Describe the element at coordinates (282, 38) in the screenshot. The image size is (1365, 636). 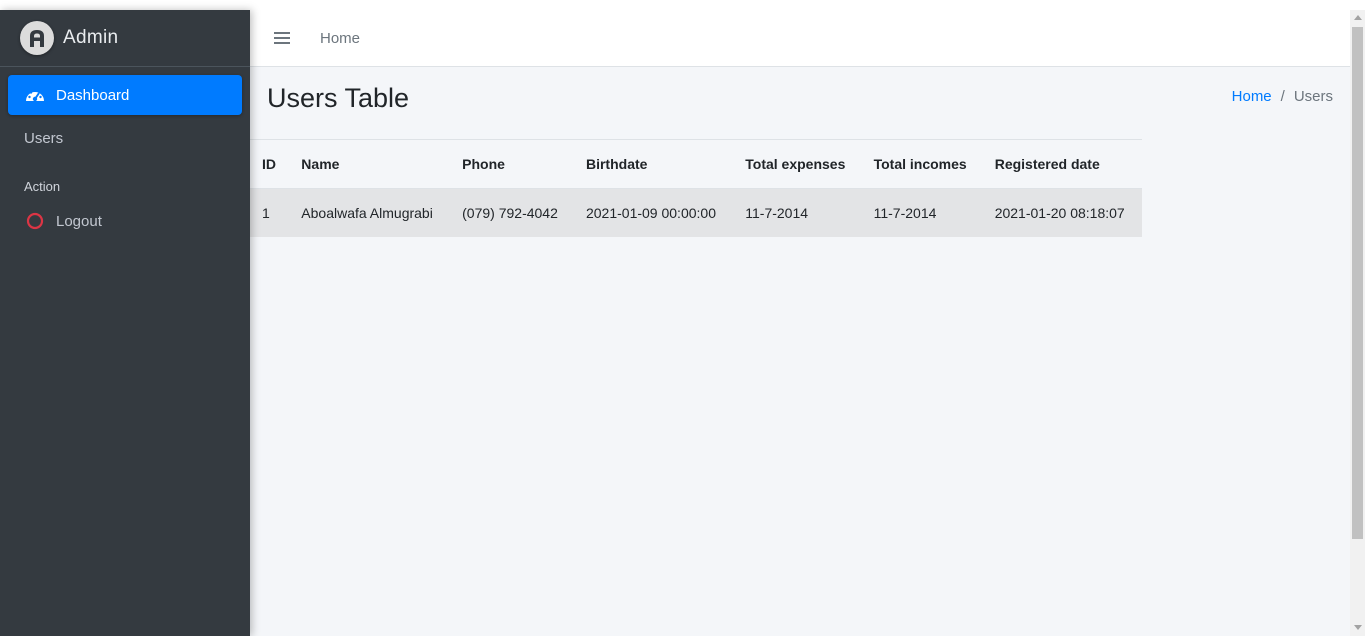
I see `menu-toggle-icon` at that location.